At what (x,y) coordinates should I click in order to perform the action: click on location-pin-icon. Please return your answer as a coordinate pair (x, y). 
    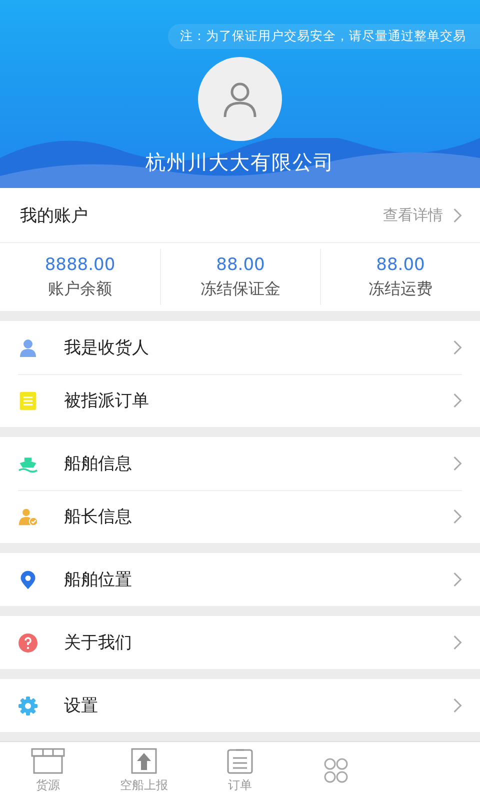
    Looking at the image, I should click on (28, 580).